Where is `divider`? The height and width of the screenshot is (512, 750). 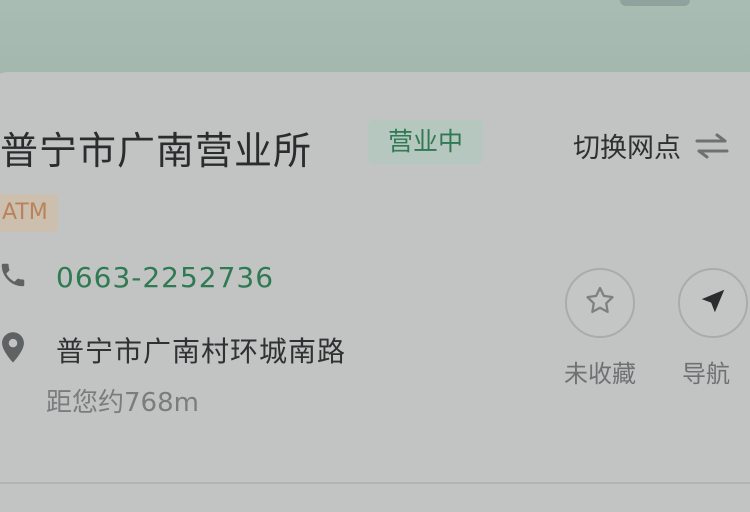 divider is located at coordinates (375, 483).